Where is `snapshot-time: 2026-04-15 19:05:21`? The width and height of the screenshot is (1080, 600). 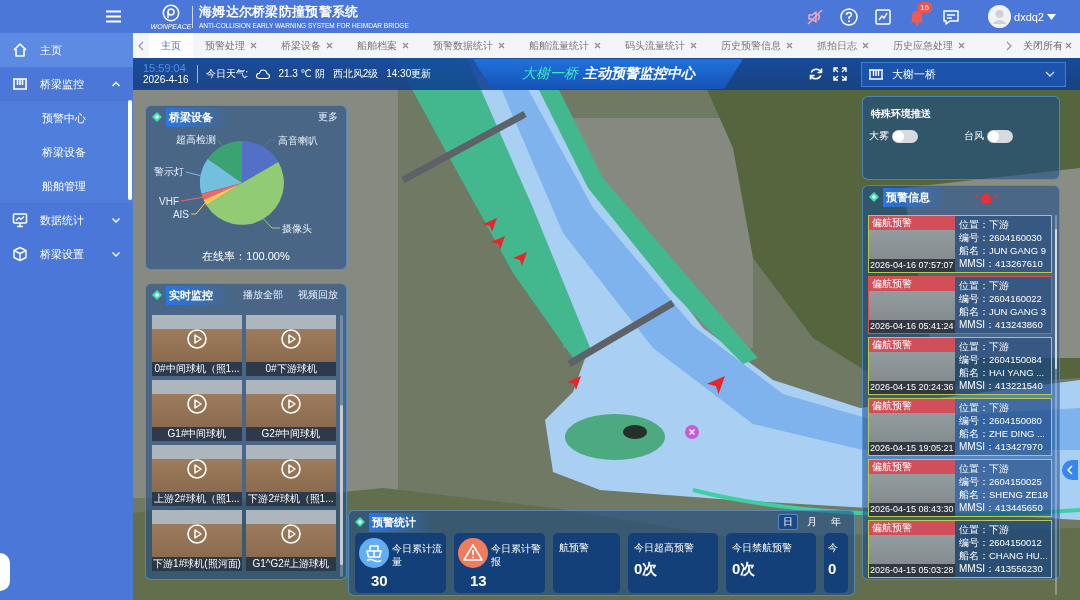 snapshot-time: 2026-04-15 19:05:21 is located at coordinates (912, 448).